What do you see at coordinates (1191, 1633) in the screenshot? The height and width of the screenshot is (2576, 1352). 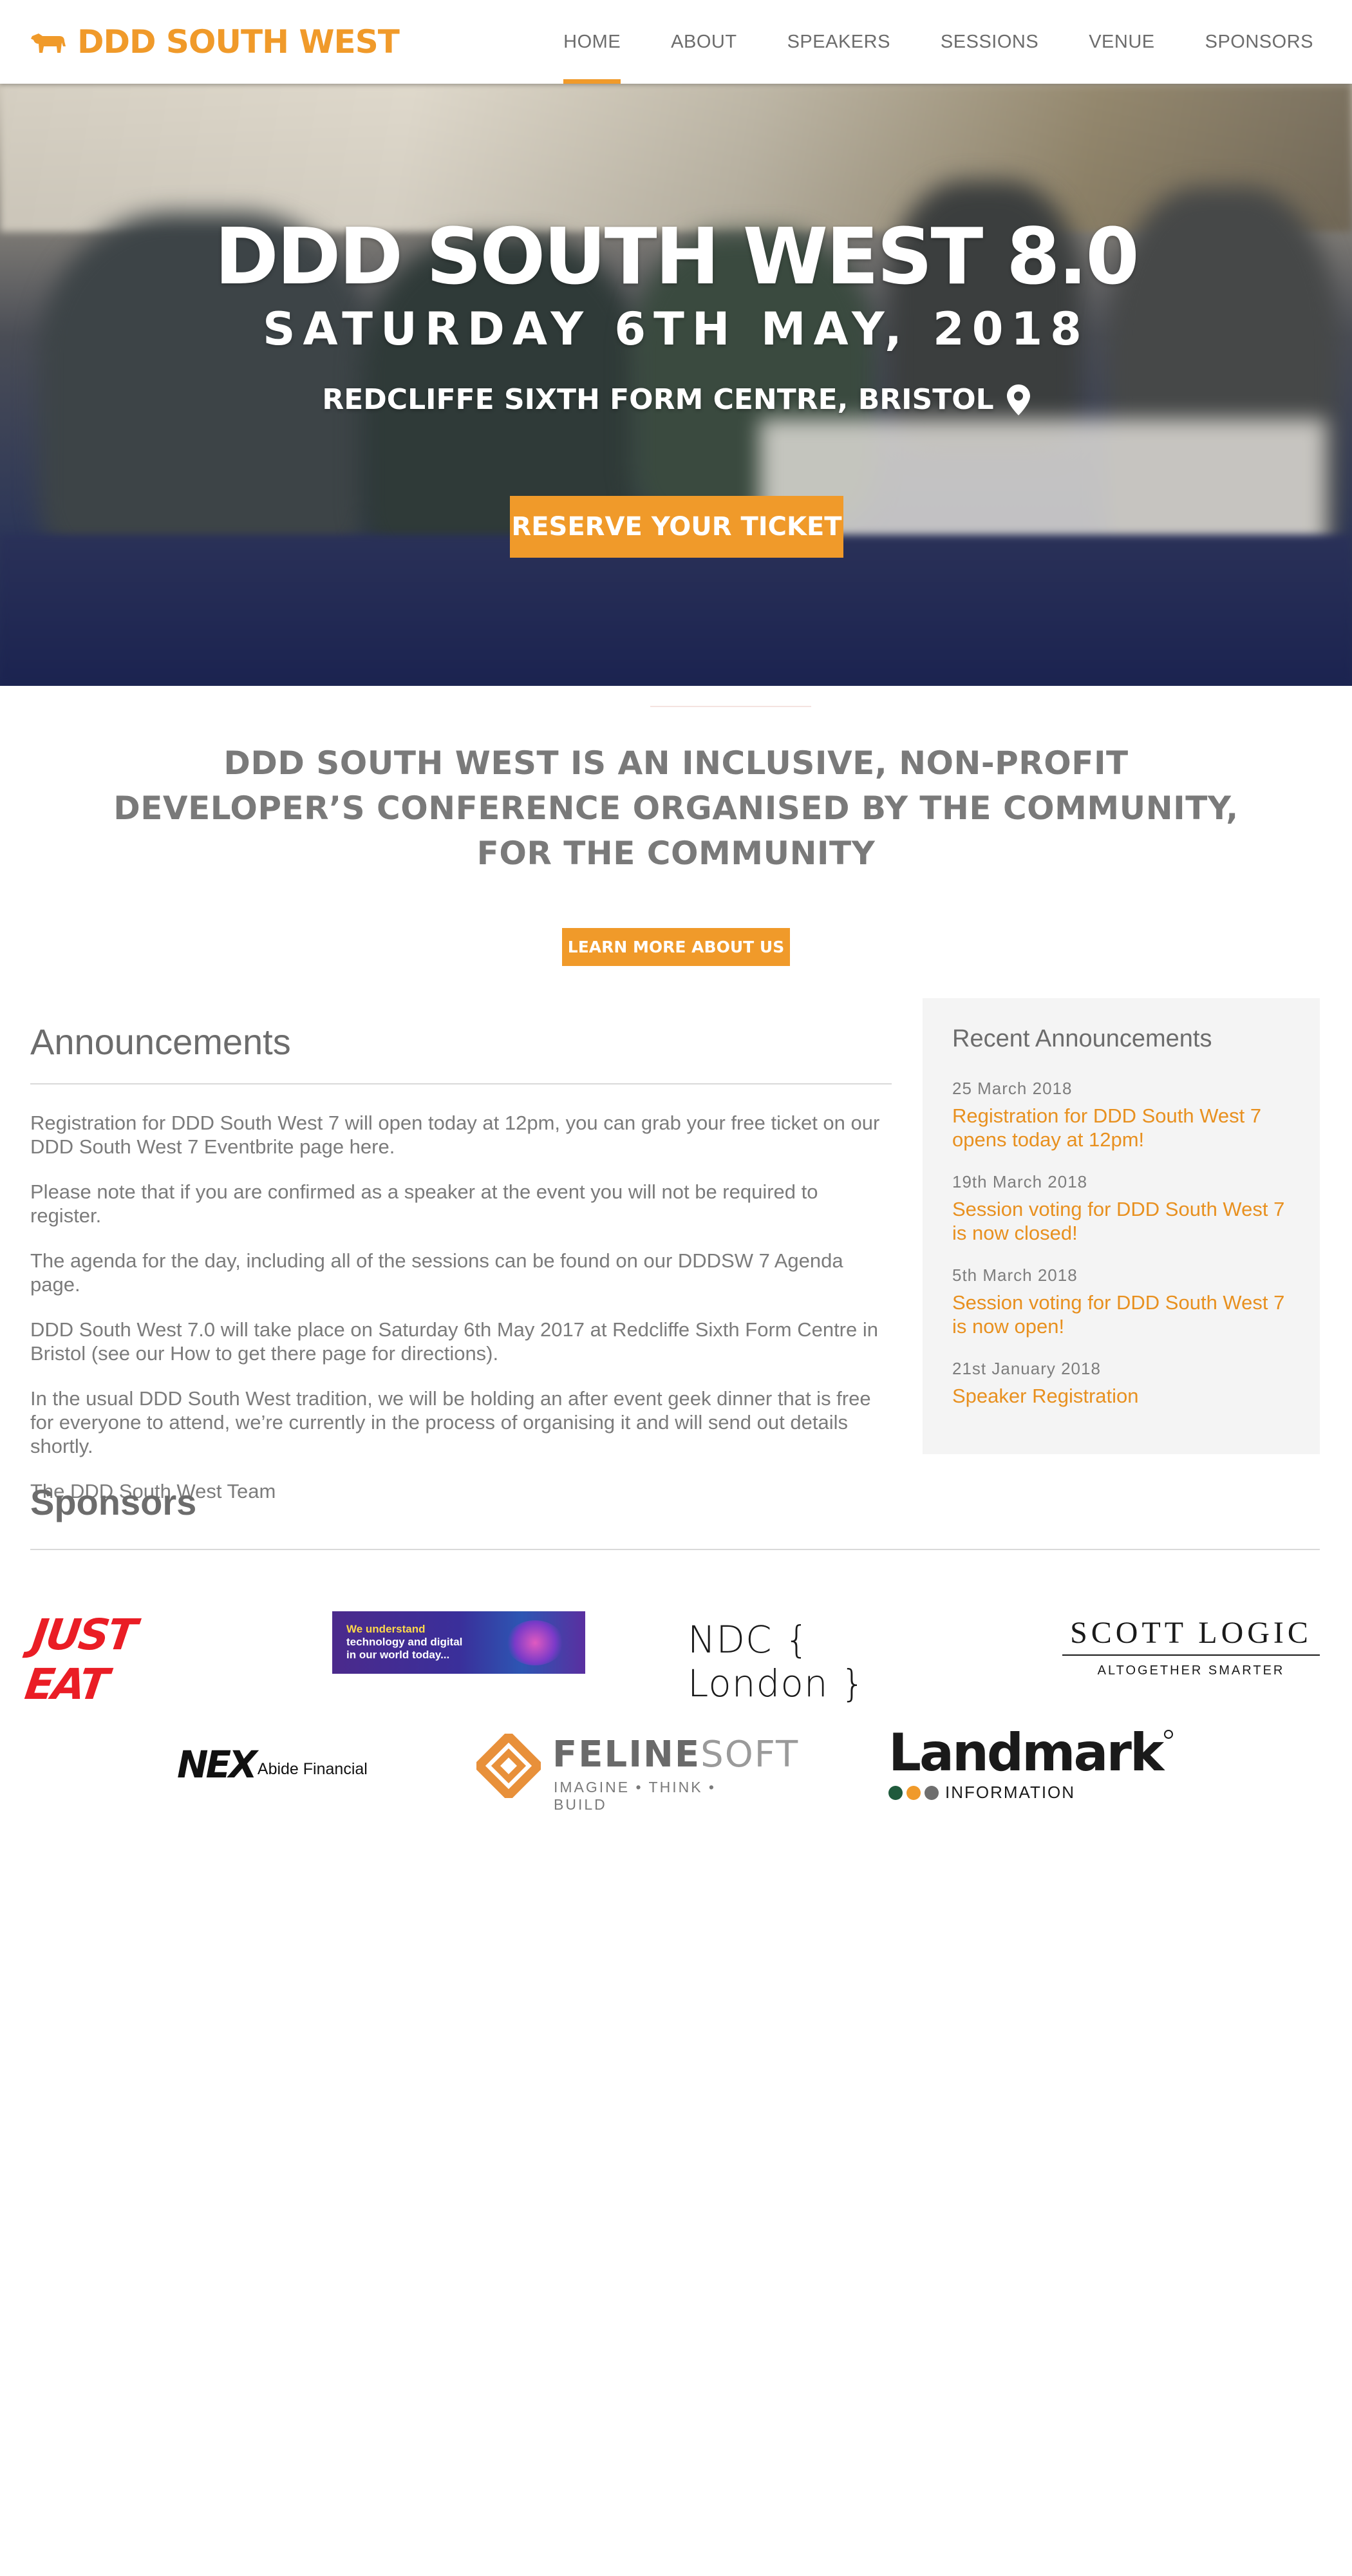 I see `scott-logic-wordmark: SCOTT LOGIC` at bounding box center [1191, 1633].